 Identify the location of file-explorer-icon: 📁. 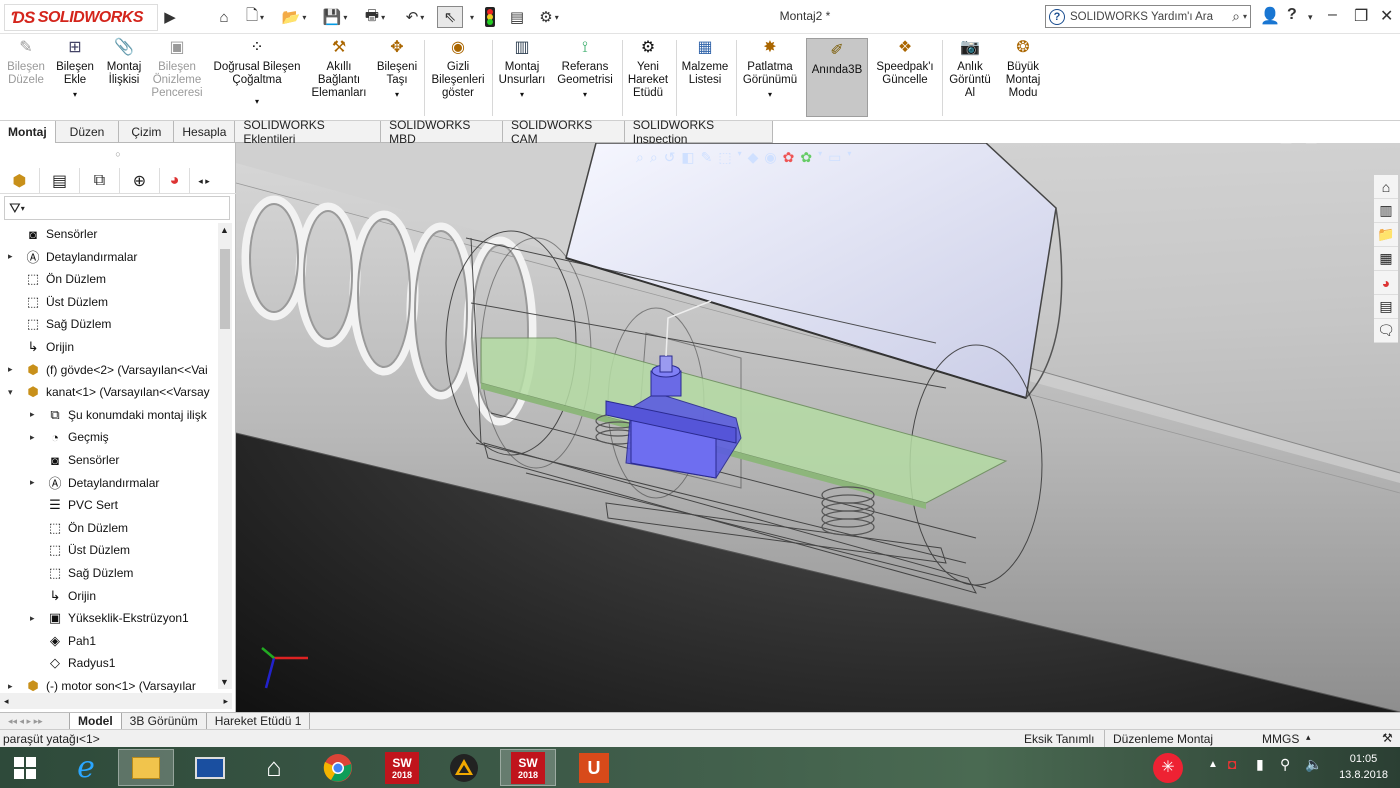
(1386, 235).